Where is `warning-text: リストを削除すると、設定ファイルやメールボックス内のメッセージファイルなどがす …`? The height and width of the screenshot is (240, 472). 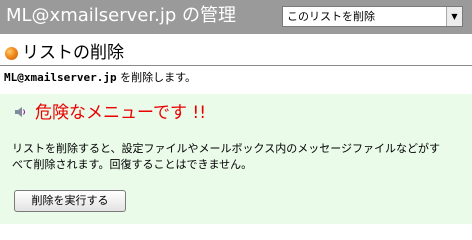
warning-text: リストを削除すると、設定ファイルやメールボックス内のメッセージファイルなどがす … is located at coordinates (238, 157).